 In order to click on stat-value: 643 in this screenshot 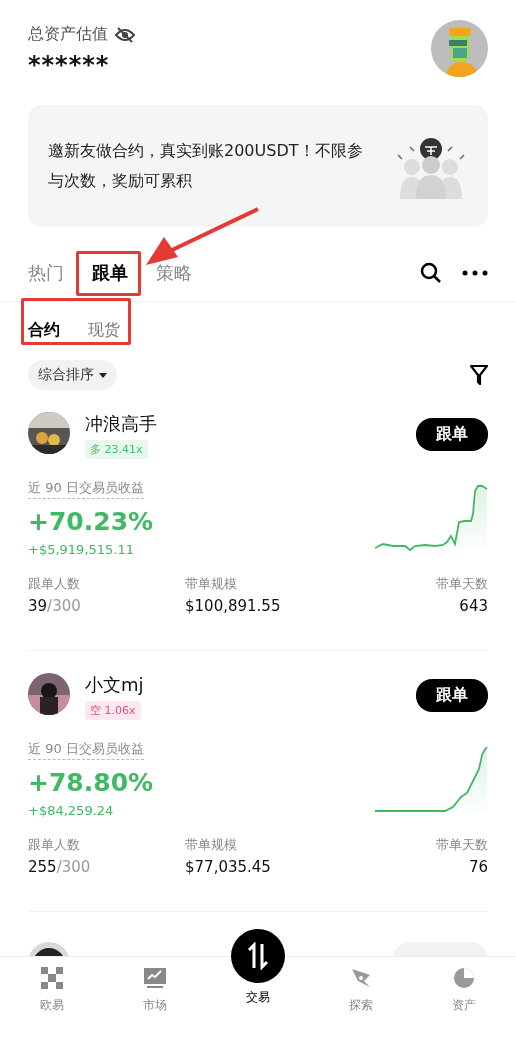, I will do `click(473, 606)`.